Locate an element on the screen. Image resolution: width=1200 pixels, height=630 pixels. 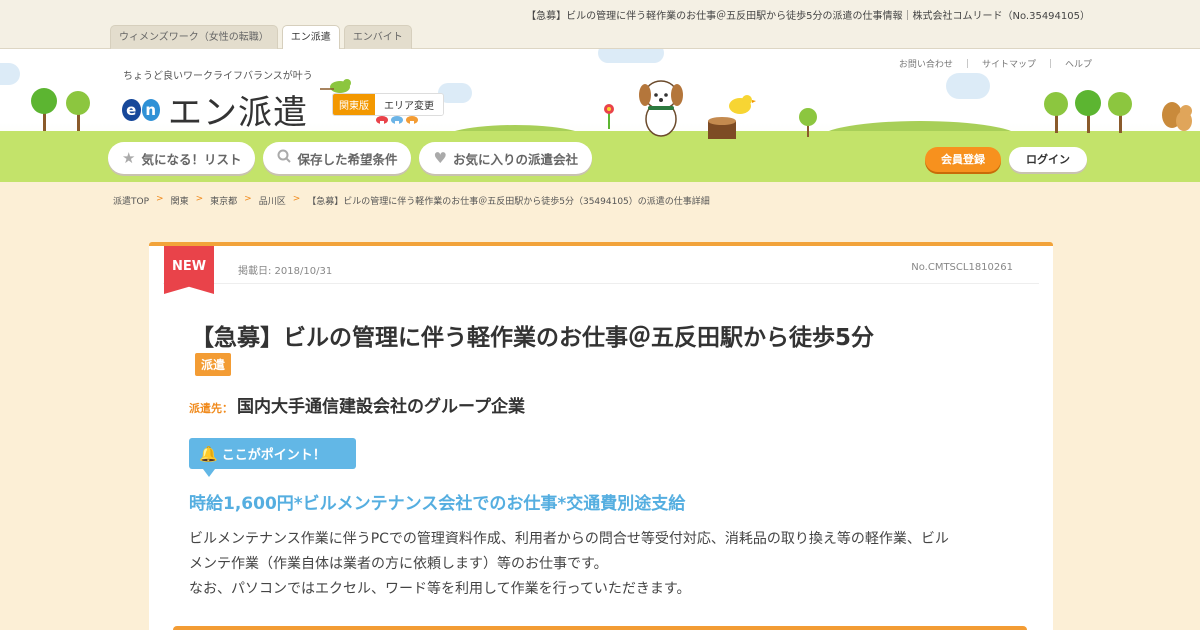
breadcrumb-item: 東京都 is located at coordinates (223, 200).